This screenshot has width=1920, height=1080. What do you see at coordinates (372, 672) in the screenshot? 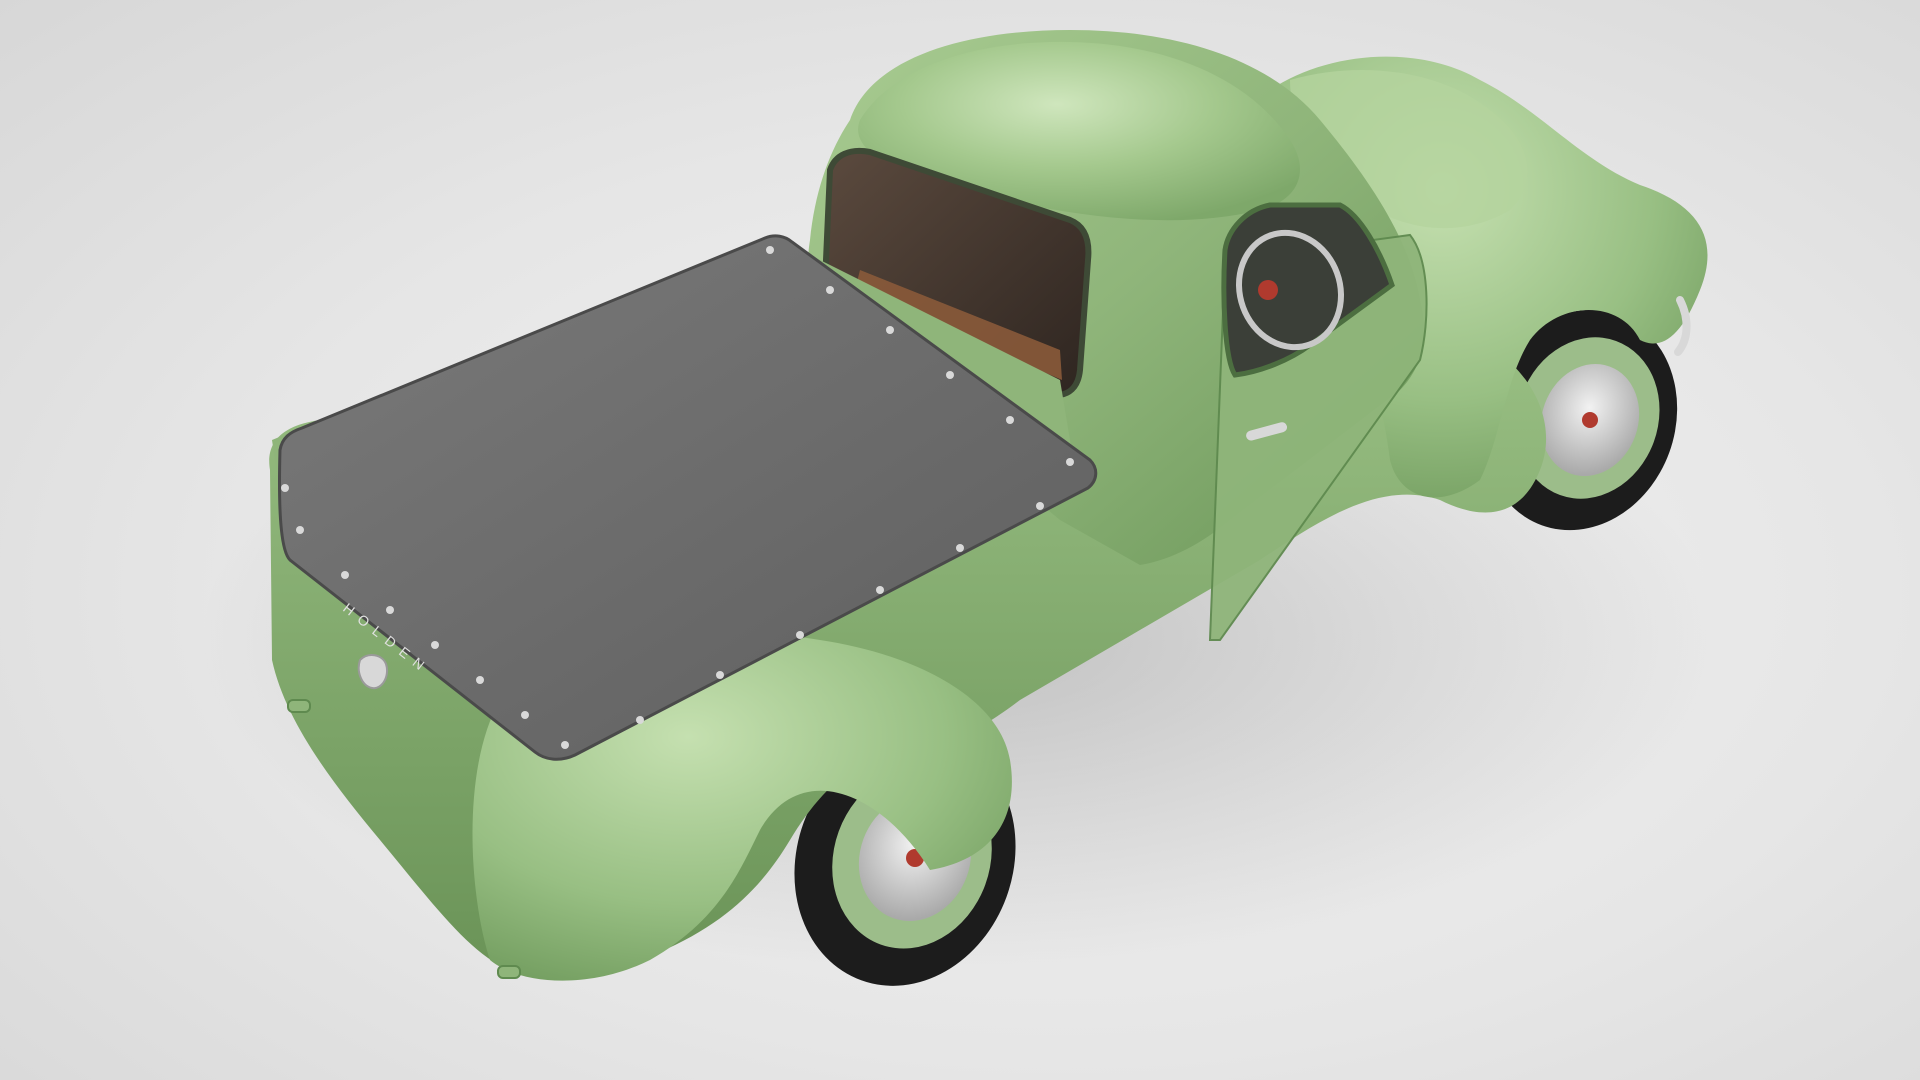
I see `tailgate-handle` at bounding box center [372, 672].